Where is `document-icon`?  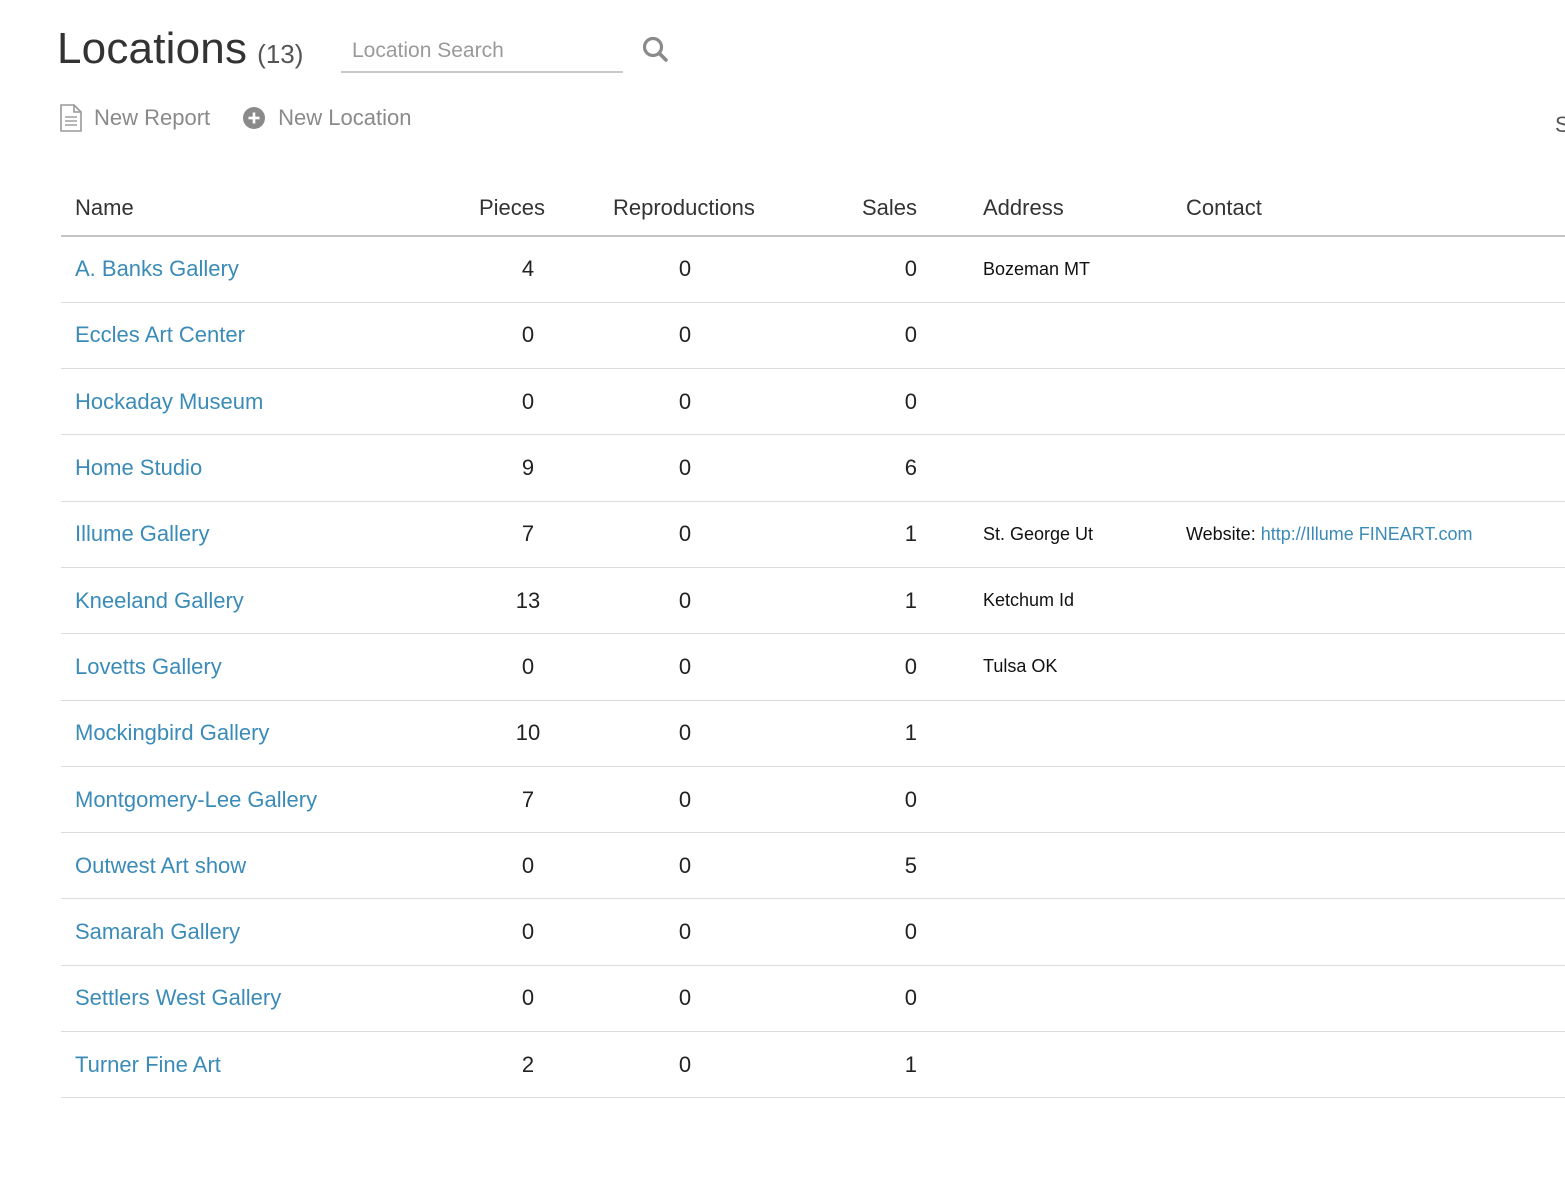 document-icon is located at coordinates (71, 118).